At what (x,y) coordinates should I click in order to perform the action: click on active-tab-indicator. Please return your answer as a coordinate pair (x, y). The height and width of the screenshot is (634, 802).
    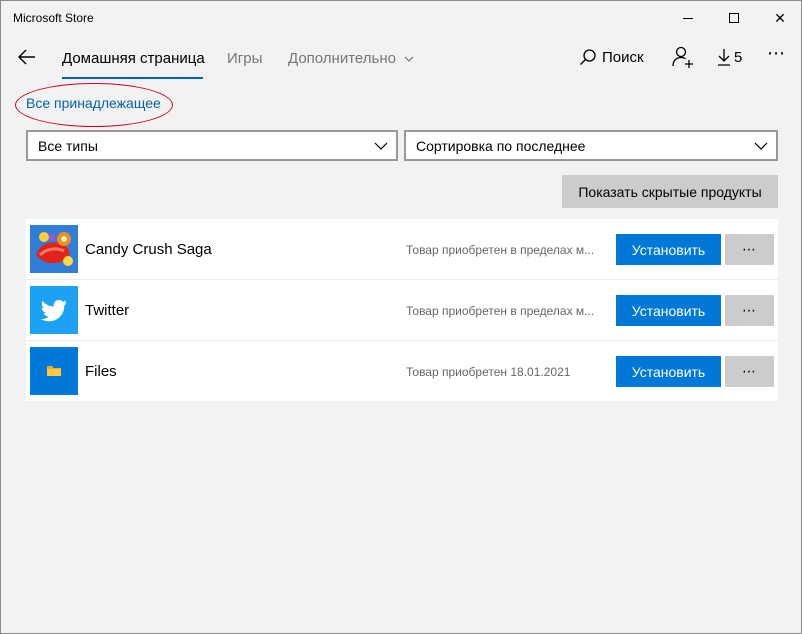
    Looking at the image, I should click on (132, 78).